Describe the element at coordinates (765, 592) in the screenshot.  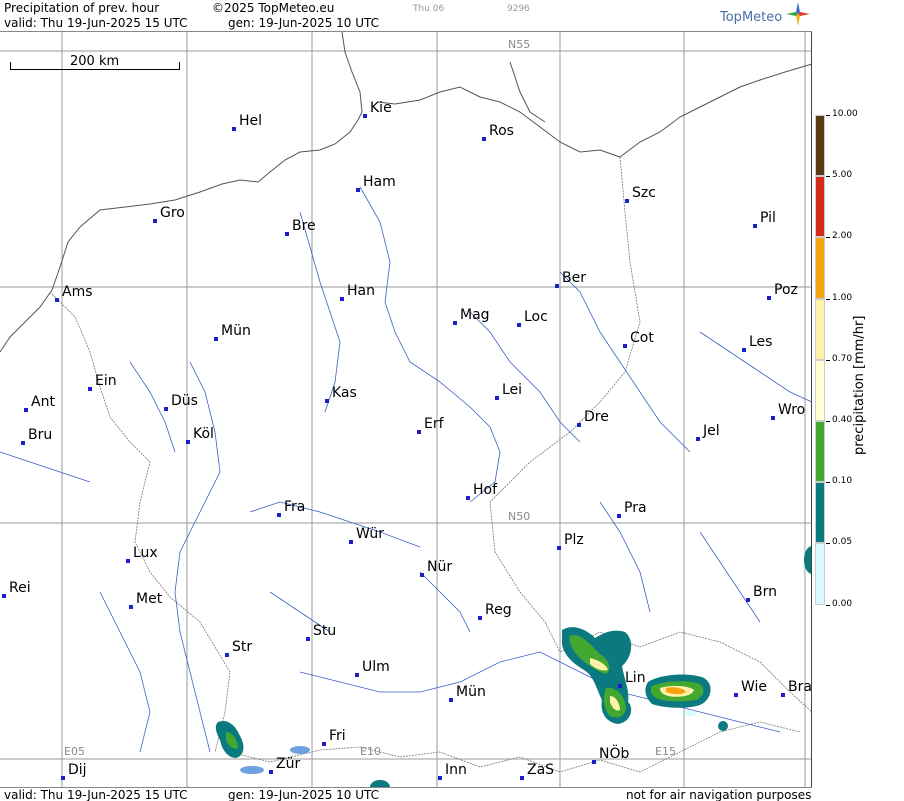
I see `city-label: Brn` at that location.